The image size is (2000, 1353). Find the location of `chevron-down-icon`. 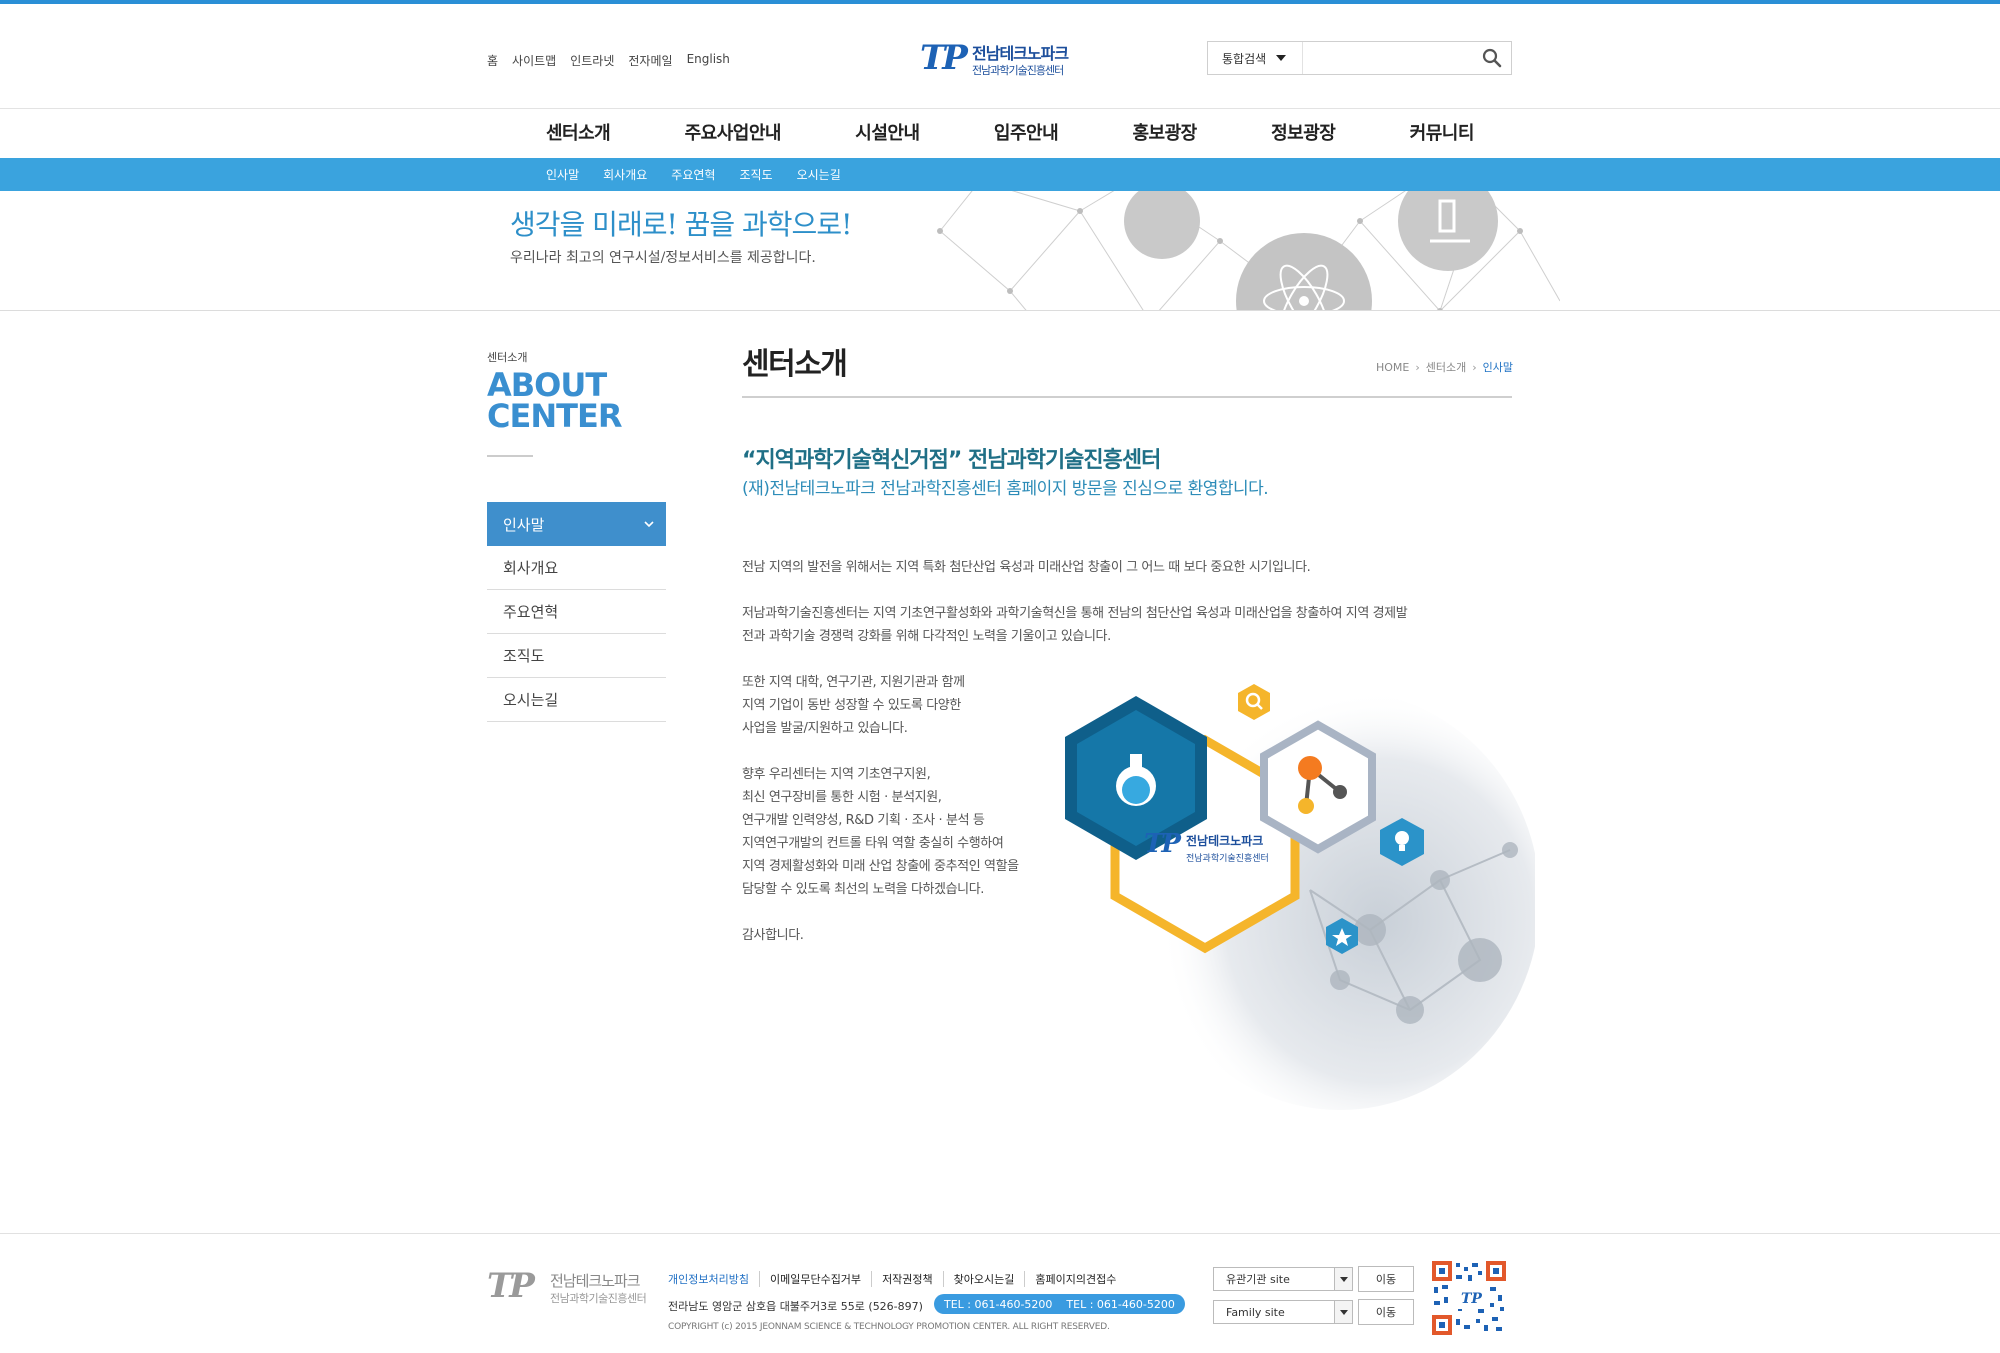

chevron-down-icon is located at coordinates (649, 524).